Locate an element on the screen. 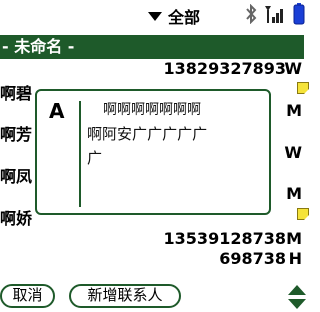 This screenshot has width=320, height=312. contact-type: H is located at coordinates (295, 258).